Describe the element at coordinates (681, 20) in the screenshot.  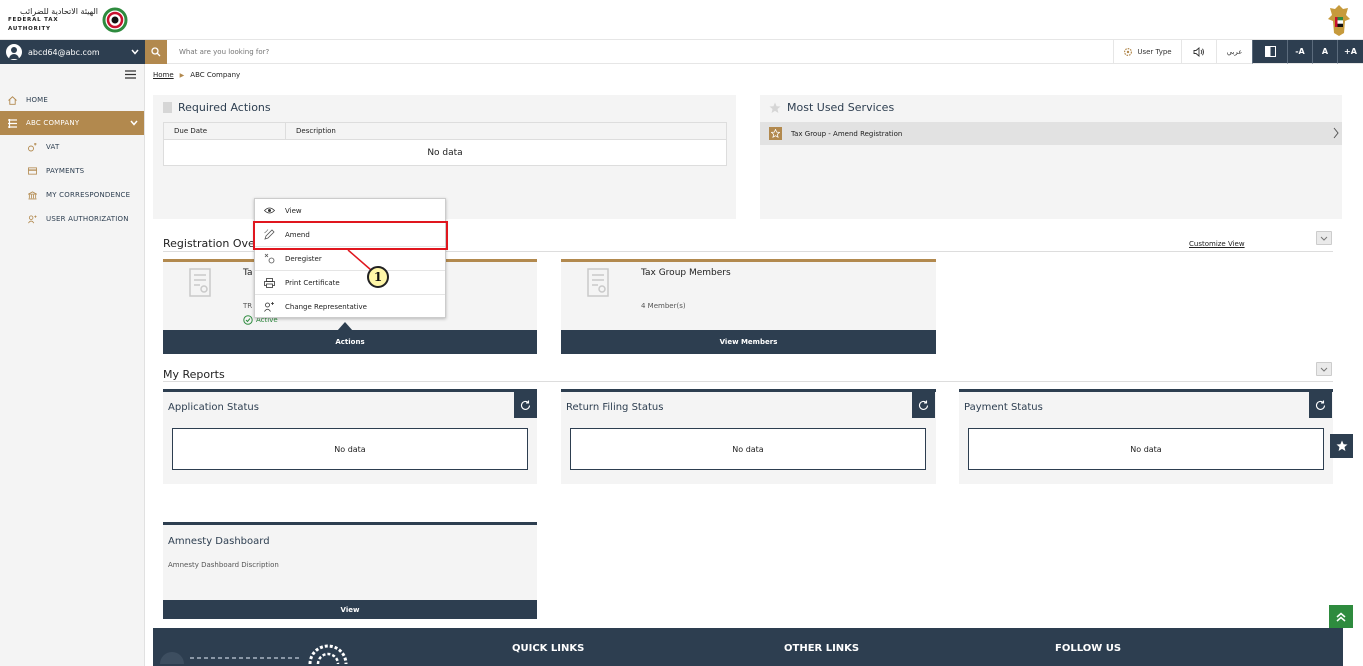
I see `top-header` at that location.